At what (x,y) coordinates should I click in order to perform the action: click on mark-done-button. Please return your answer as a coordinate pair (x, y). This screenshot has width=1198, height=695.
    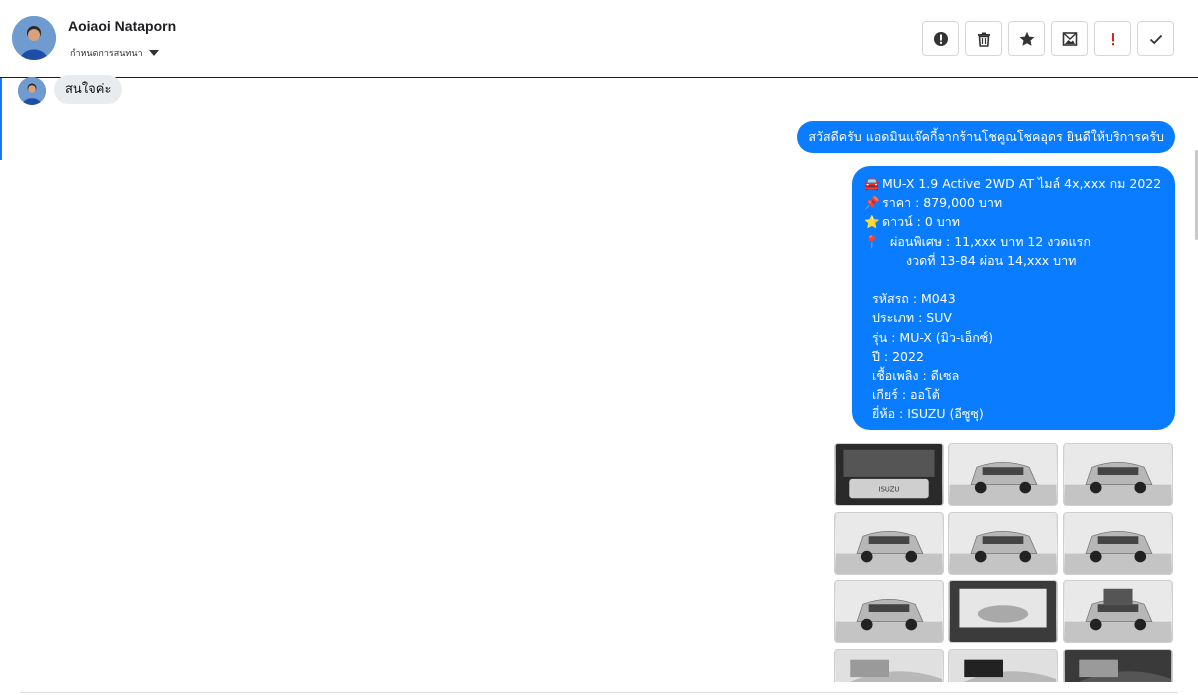
    Looking at the image, I should click on (1155, 38).